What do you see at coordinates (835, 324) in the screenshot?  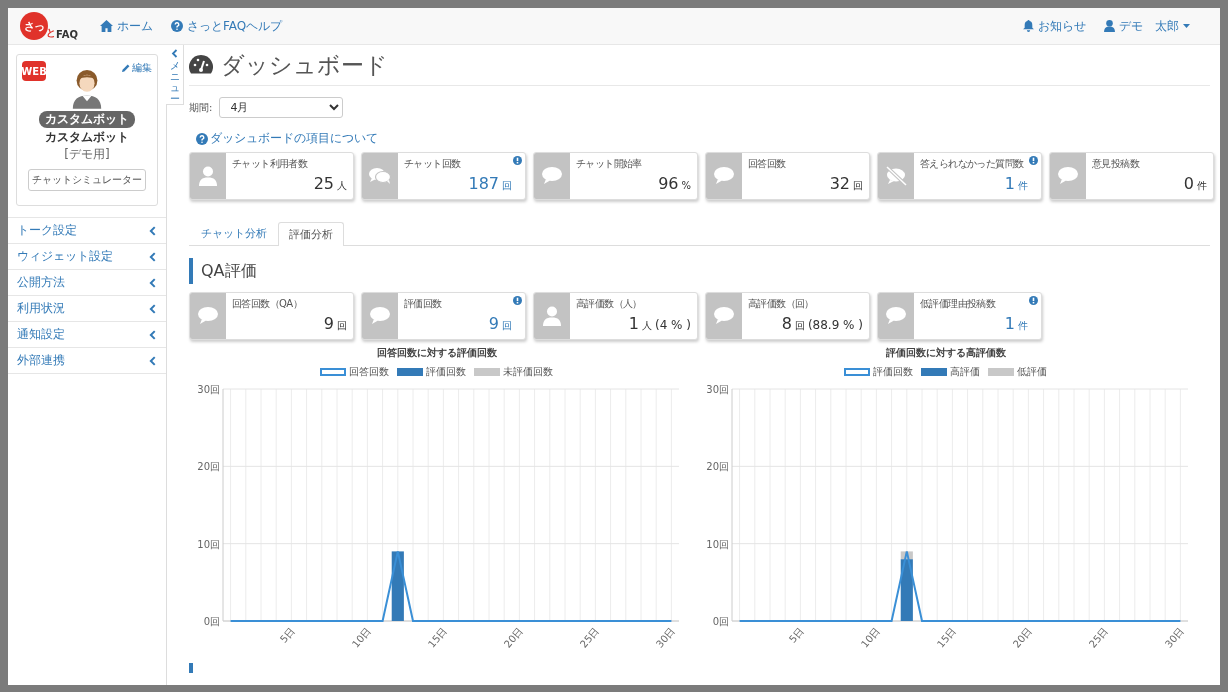 I see `stat-percentage: (88.9 % )` at bounding box center [835, 324].